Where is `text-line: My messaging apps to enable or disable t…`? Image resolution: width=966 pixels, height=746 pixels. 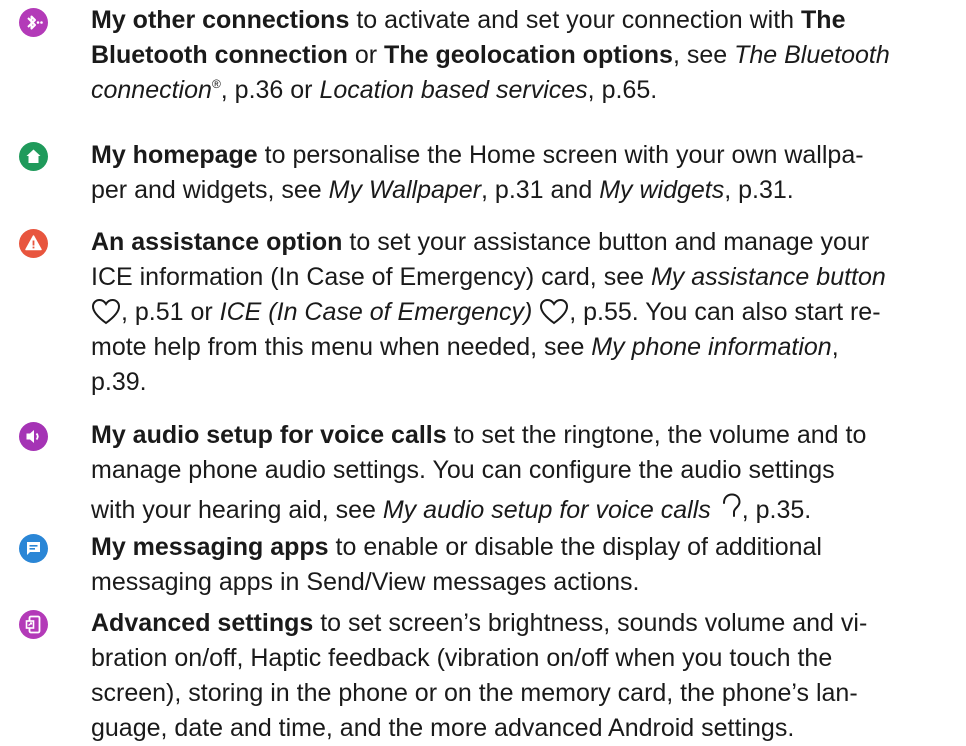
text-line: My messaging apps to enable or disable t… is located at coordinates (521, 547).